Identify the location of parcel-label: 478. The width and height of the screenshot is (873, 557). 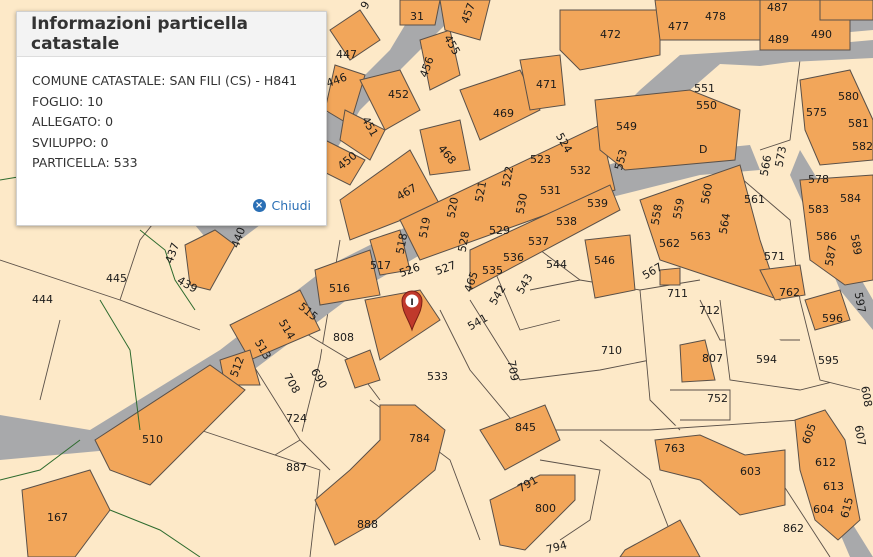
(715, 16).